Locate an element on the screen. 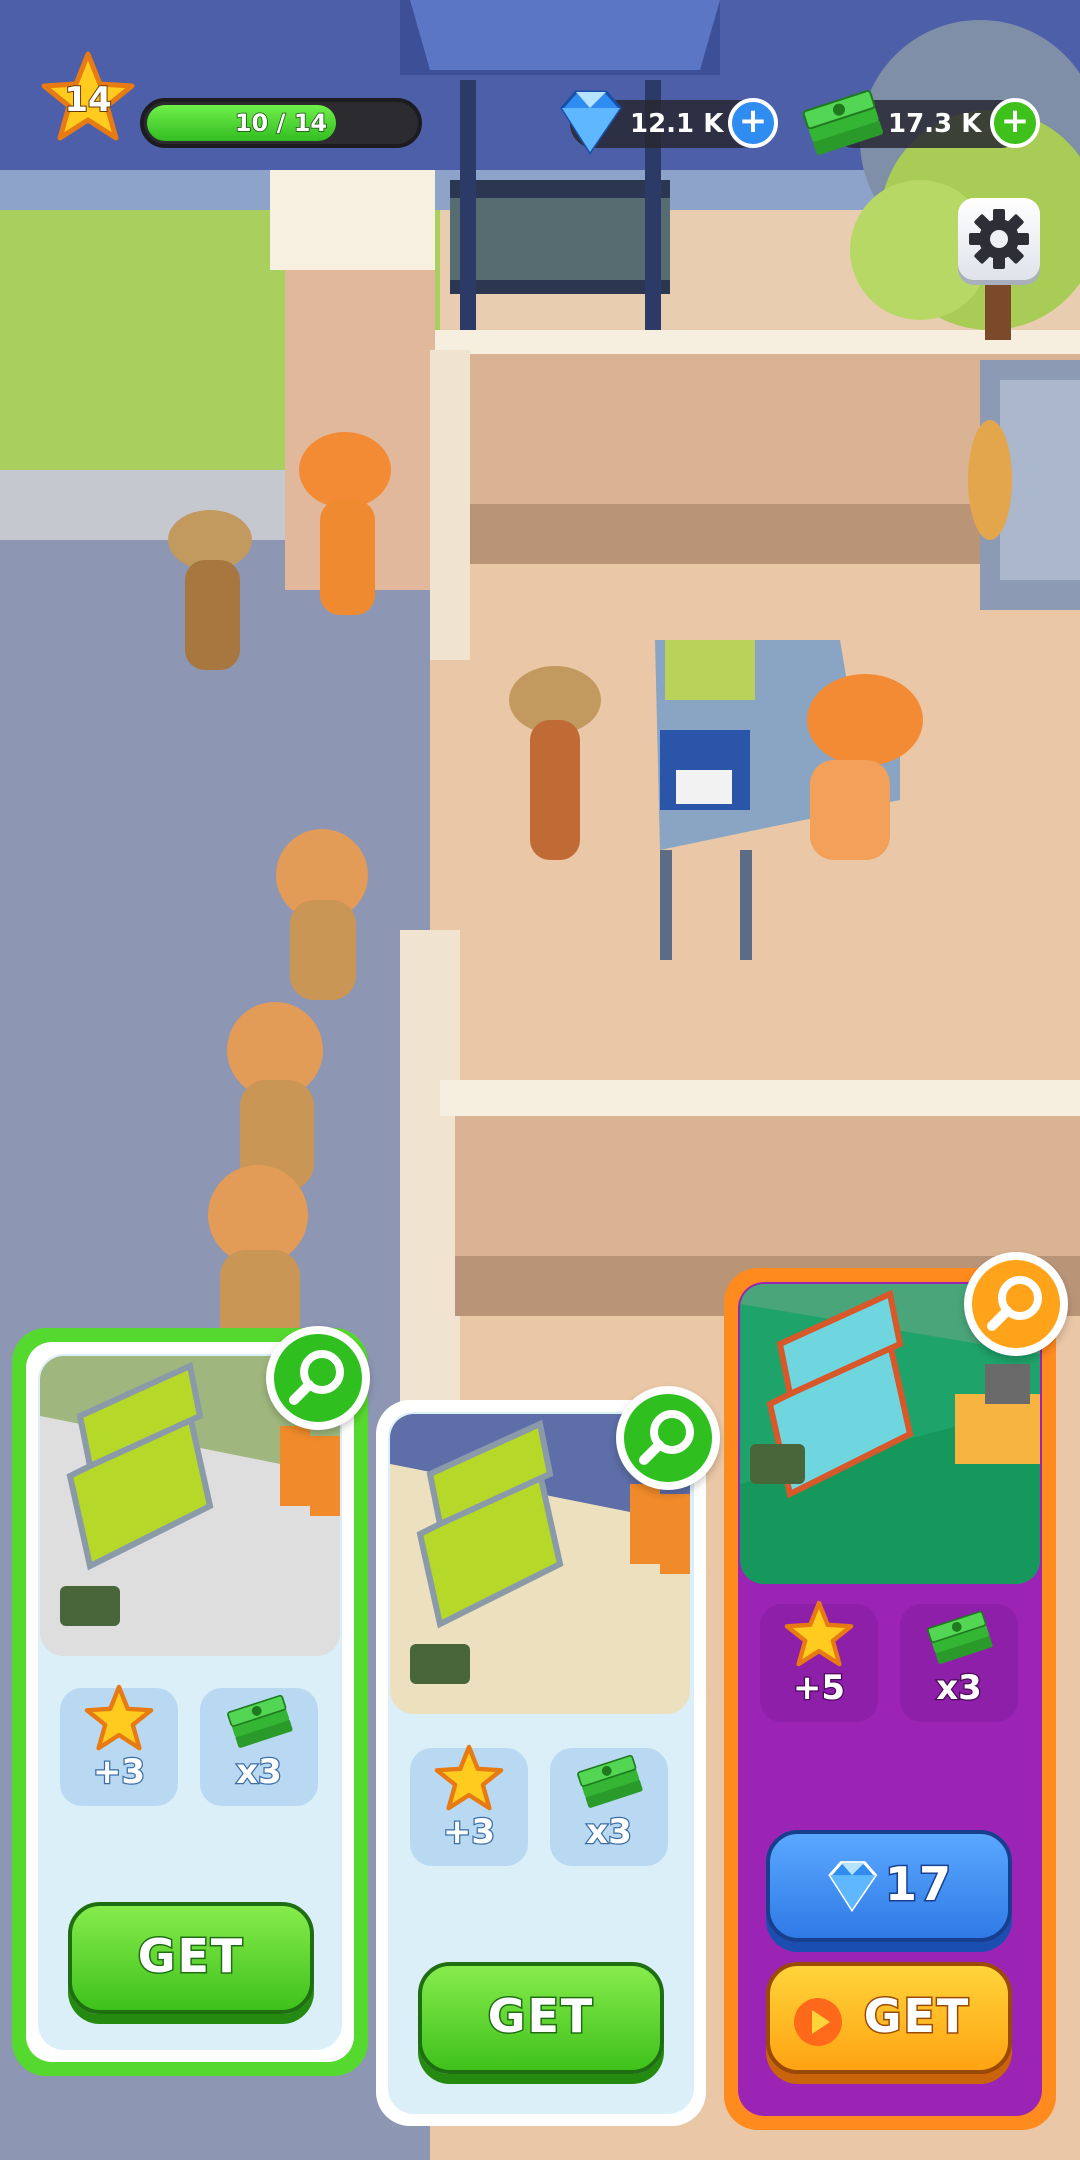 The width and height of the screenshot is (1080, 2160). buy-with-gems-button: 17 is located at coordinates (889, 1886).